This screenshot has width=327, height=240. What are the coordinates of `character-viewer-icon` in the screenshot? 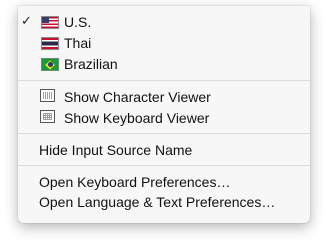 It's located at (47, 95).